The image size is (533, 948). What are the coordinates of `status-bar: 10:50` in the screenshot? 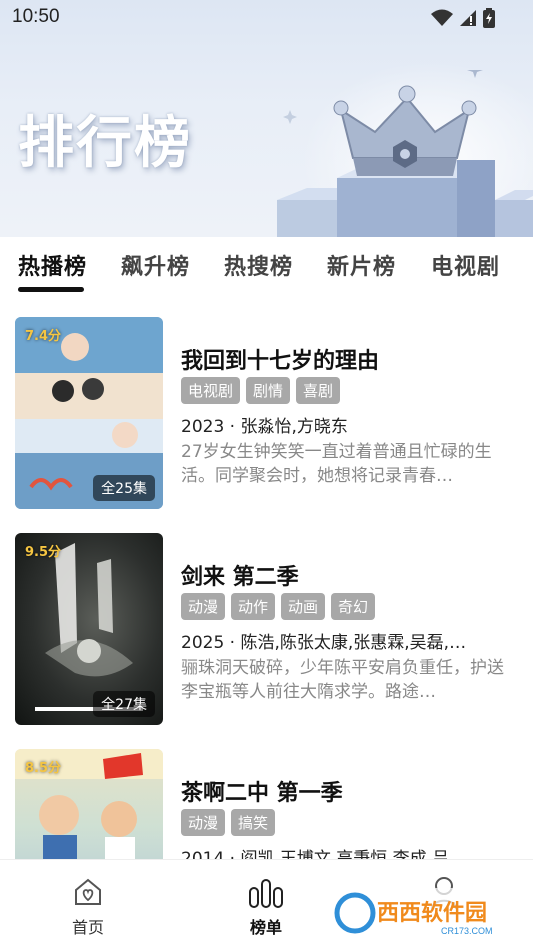 It's located at (266, 18).